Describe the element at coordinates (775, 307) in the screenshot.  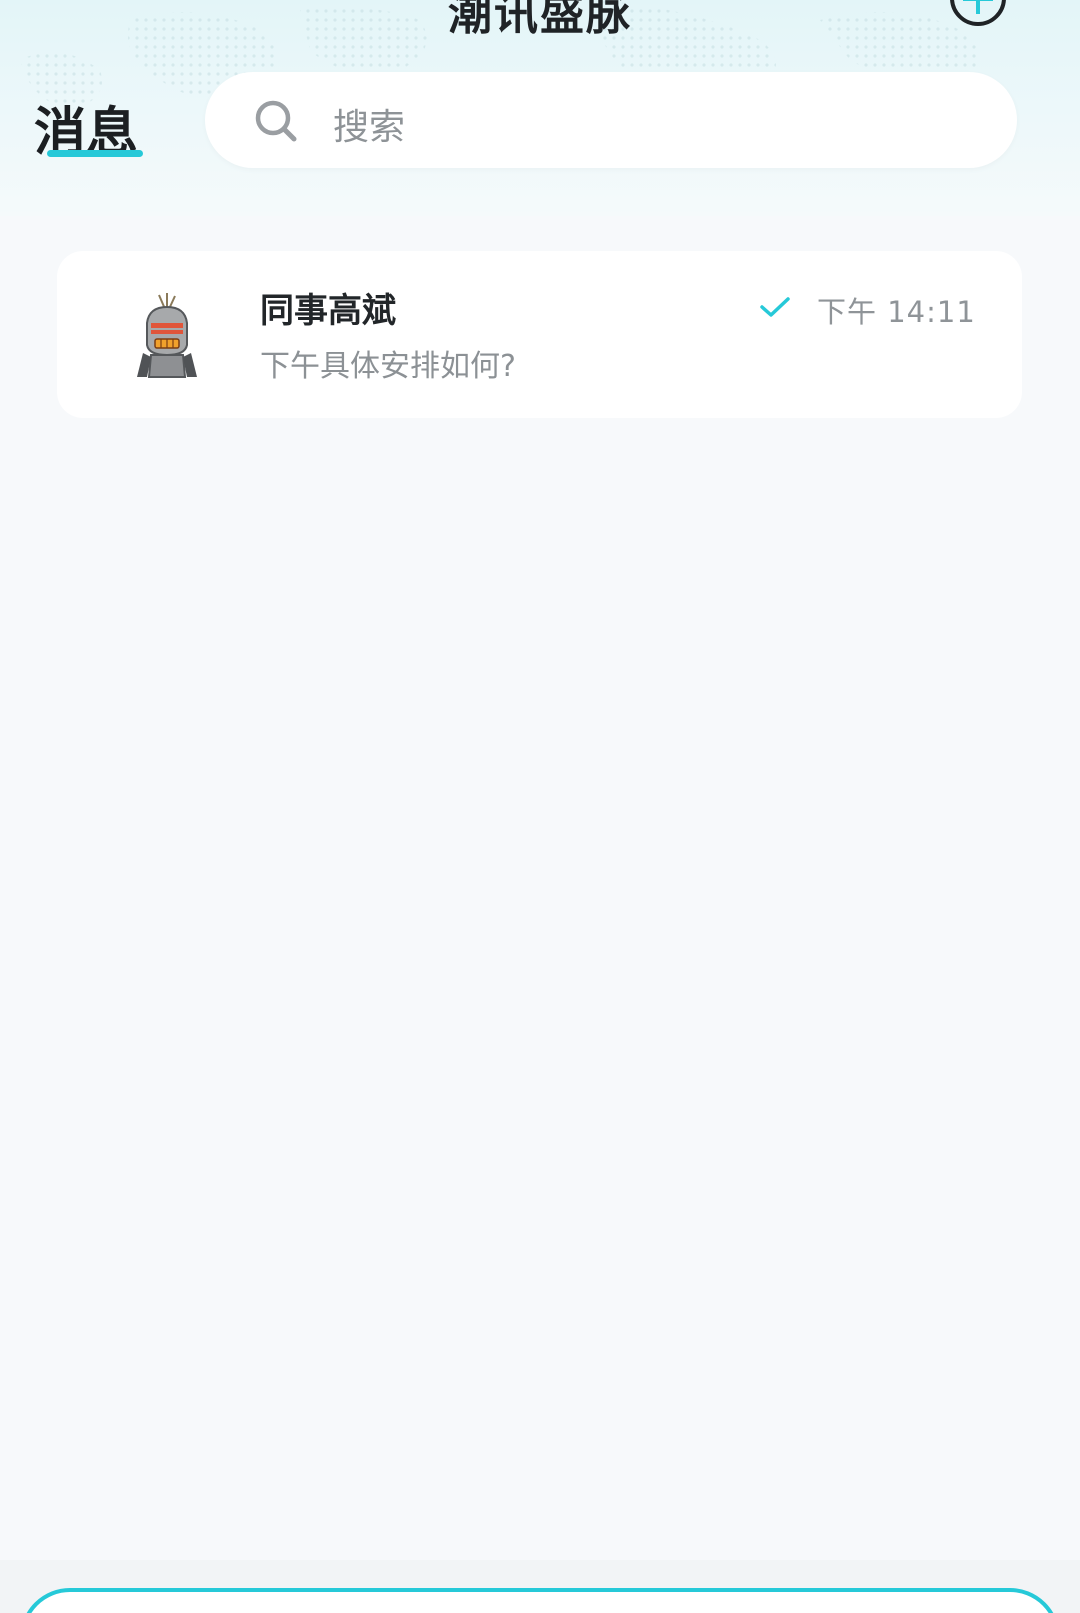
I see `check-icon` at that location.